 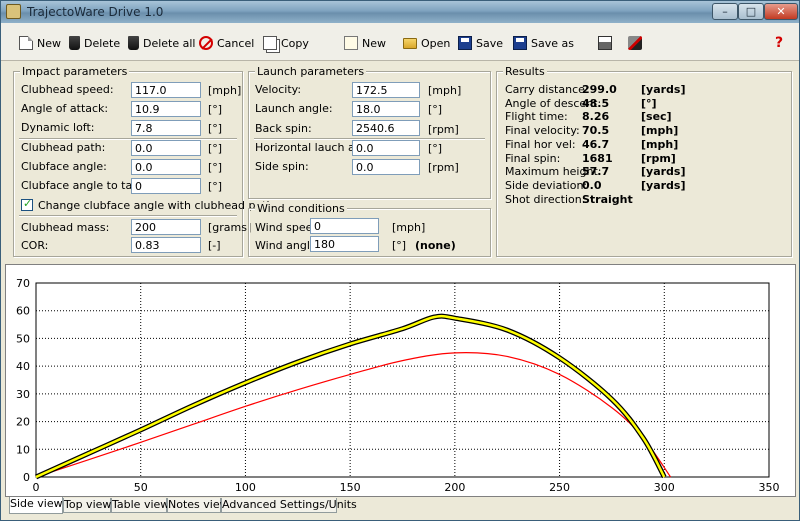 What do you see at coordinates (454, 487) in the screenshot?
I see `x-tick-label: 200` at bounding box center [454, 487].